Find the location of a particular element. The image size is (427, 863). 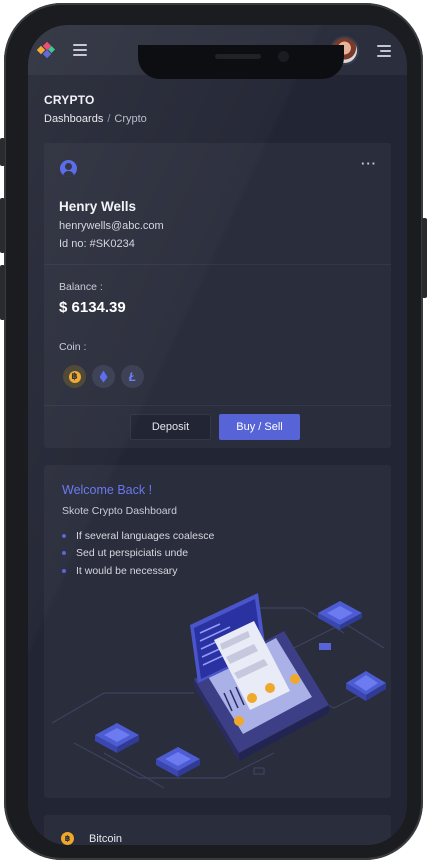

list-item: Sed ut perspiciatis unde is located at coordinates (138, 554).